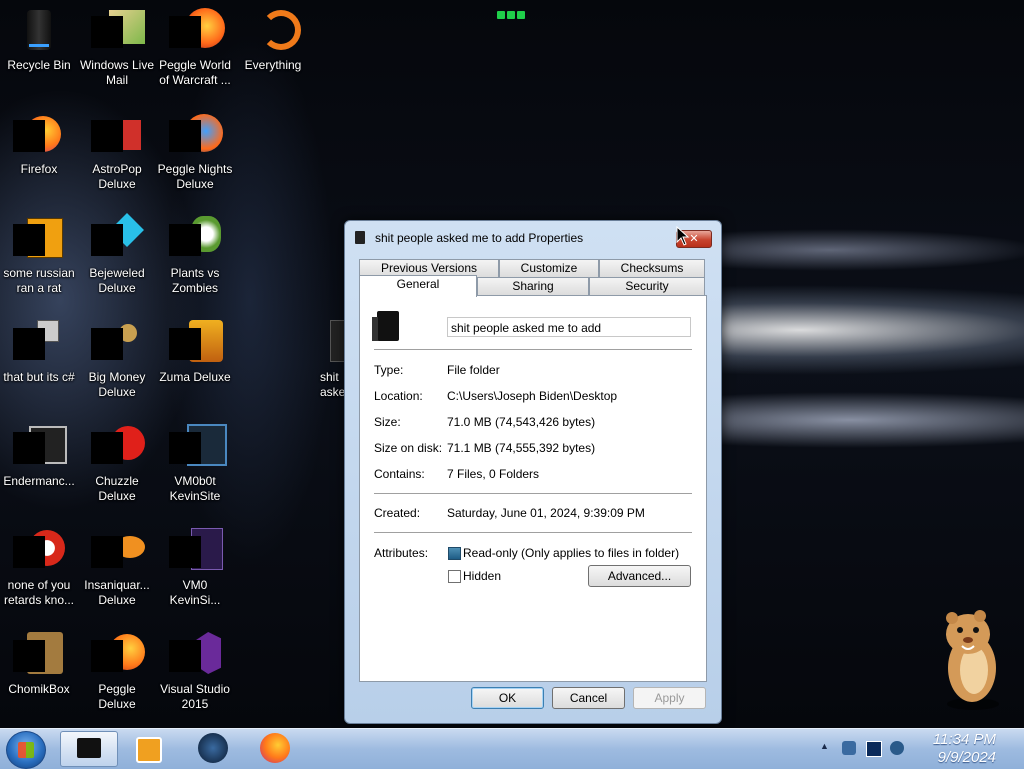 The width and height of the screenshot is (1024, 769). I want to click on java-app-icon, so click(38, 238).